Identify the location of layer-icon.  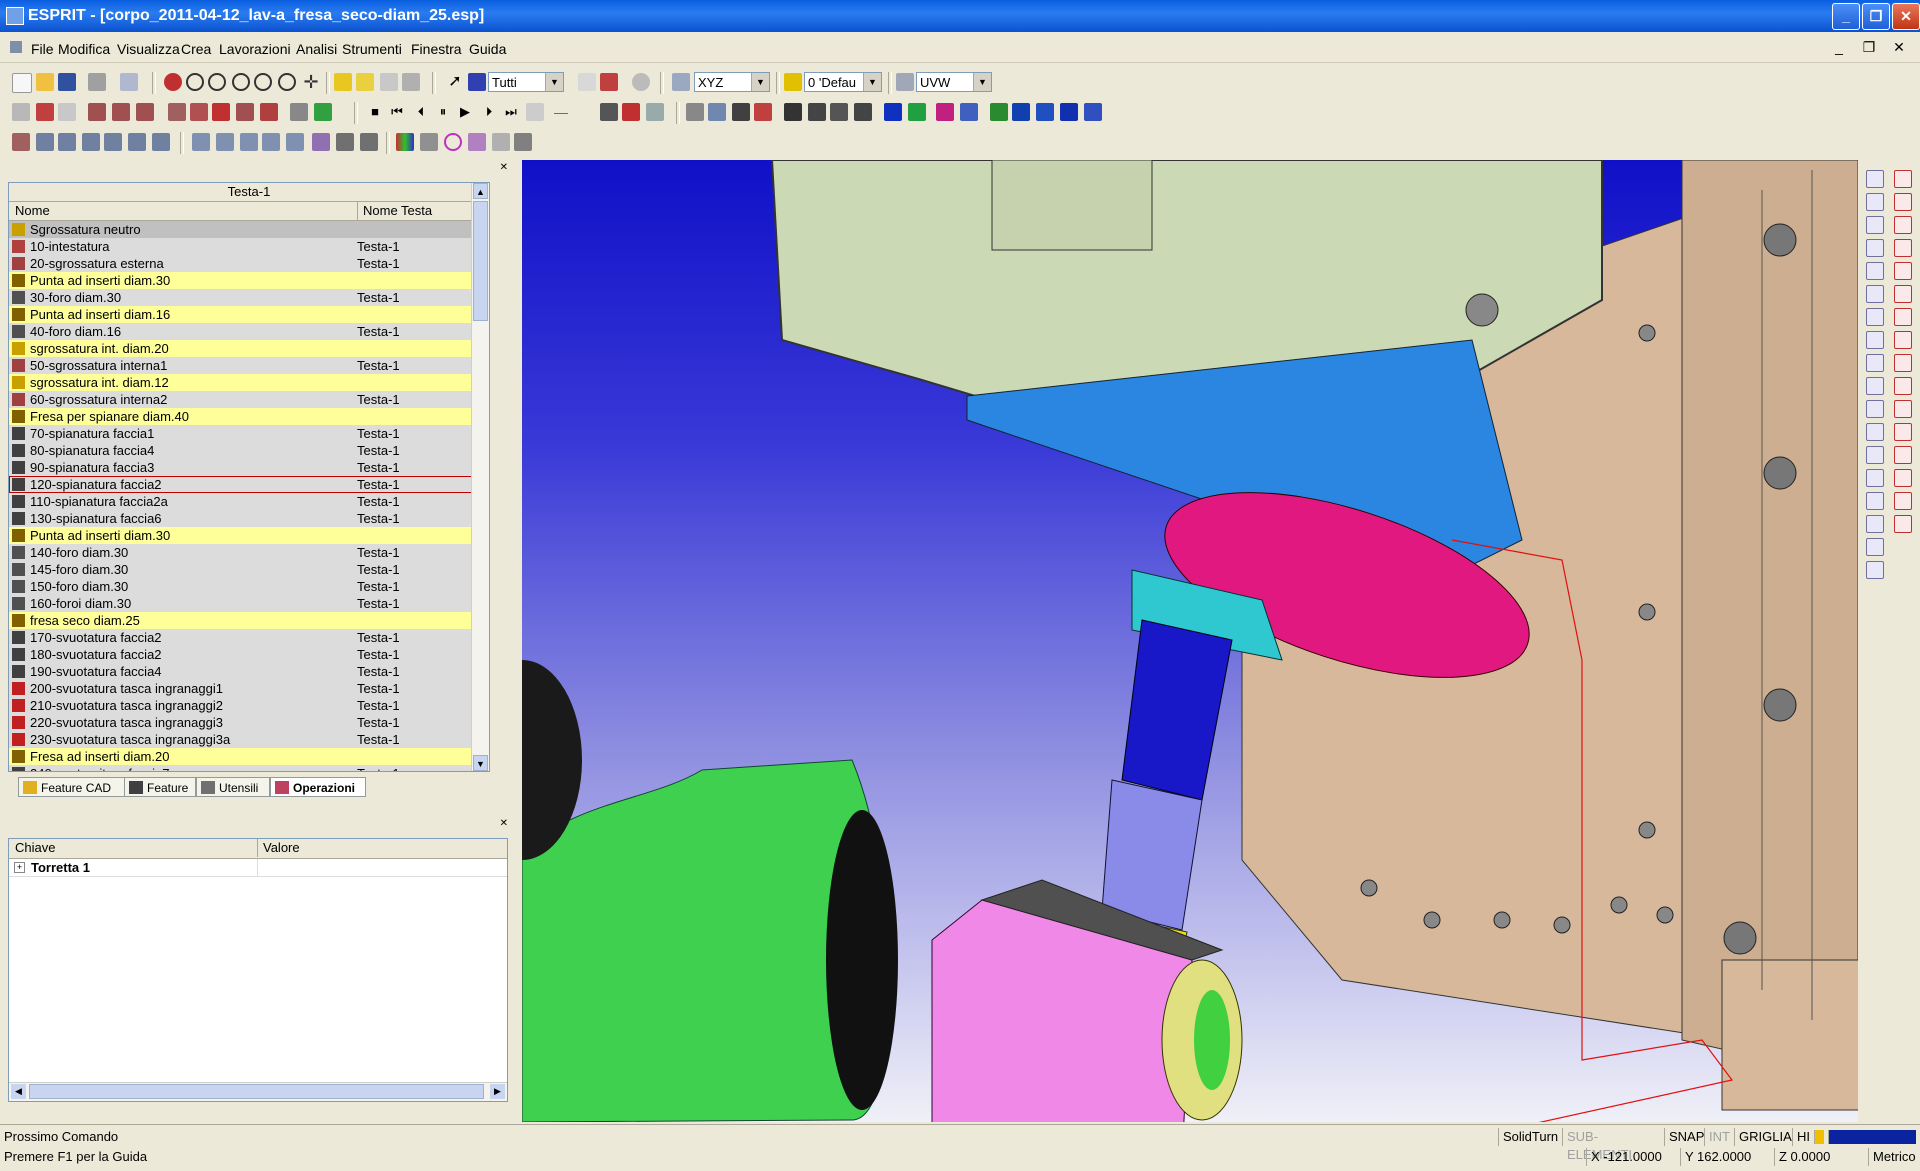
(793, 82).